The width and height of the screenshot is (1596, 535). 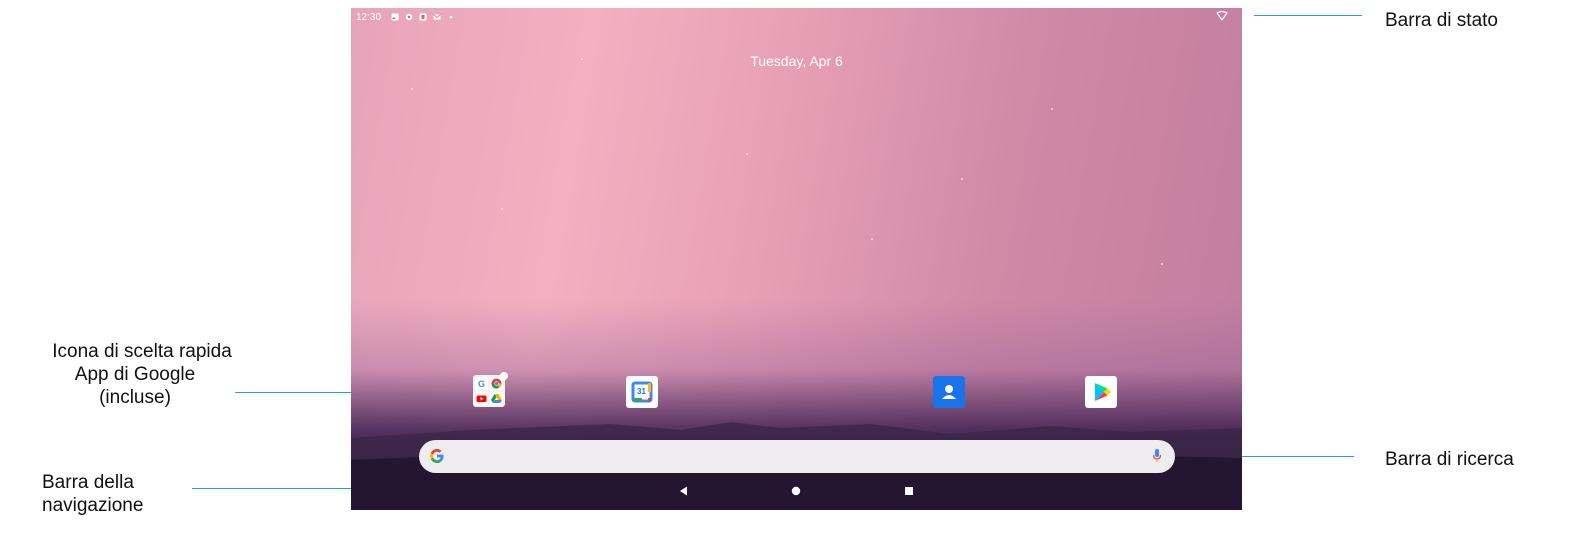 I want to click on play-store-app, so click(x=1101, y=392).